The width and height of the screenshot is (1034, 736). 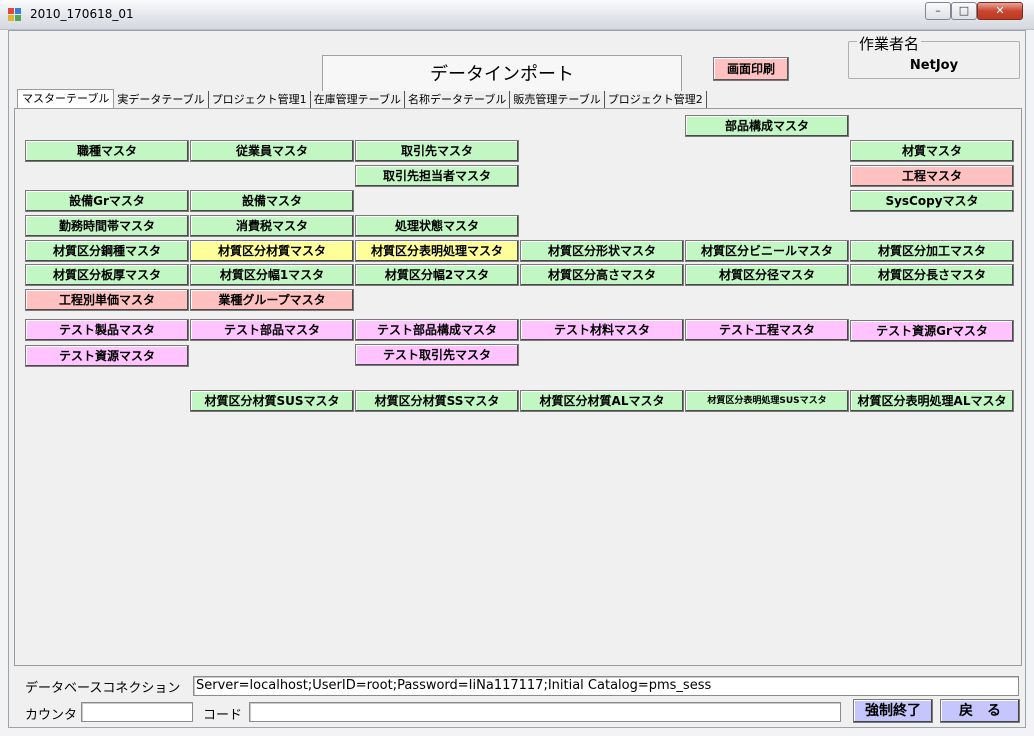 What do you see at coordinates (107, 330) in the screenshot?
I see `test-product-master-button: テスト製品マスタ` at bounding box center [107, 330].